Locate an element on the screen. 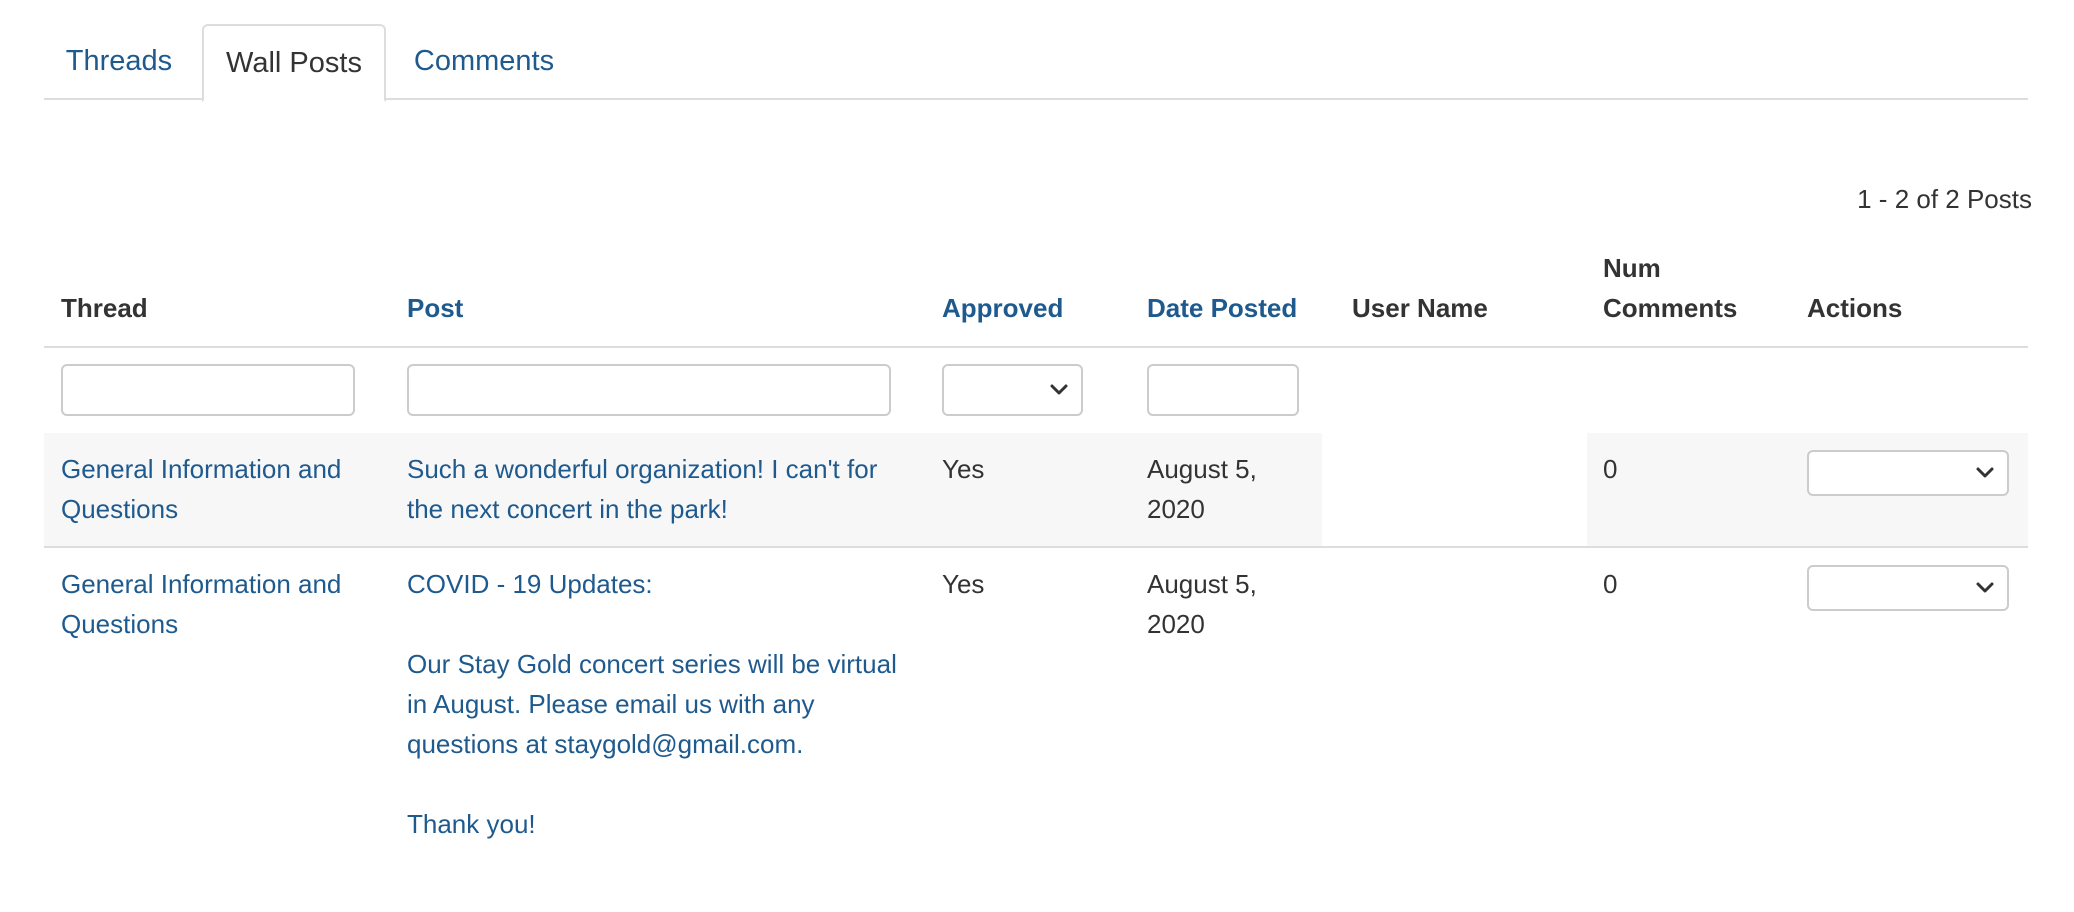 This screenshot has height=912, width=2074. column-header-date-posted: Date Posted is located at coordinates (1222, 308).